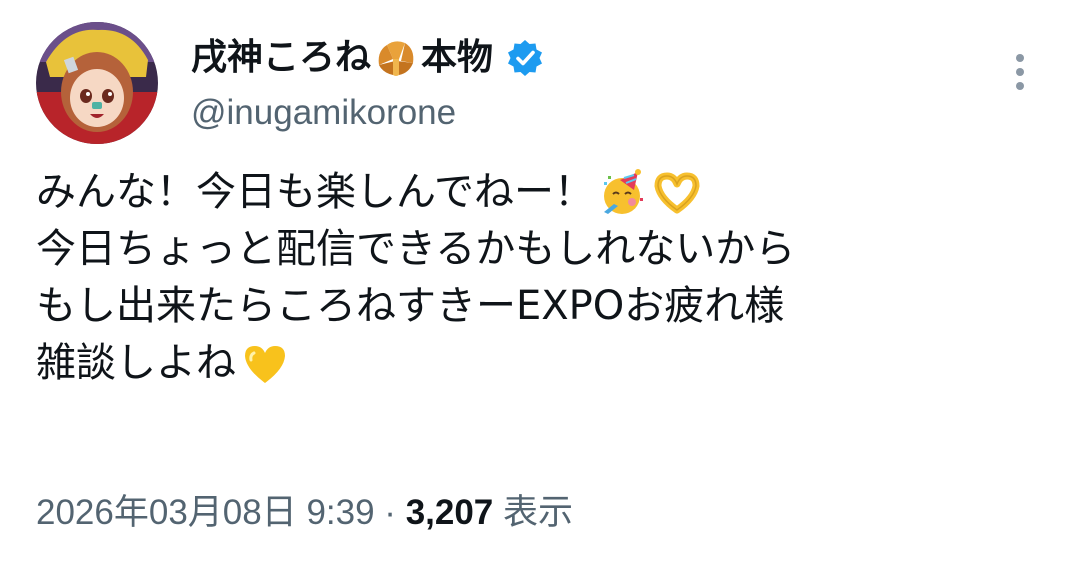 The height and width of the screenshot is (561, 1080). I want to click on croissant-icon, so click(396, 58).